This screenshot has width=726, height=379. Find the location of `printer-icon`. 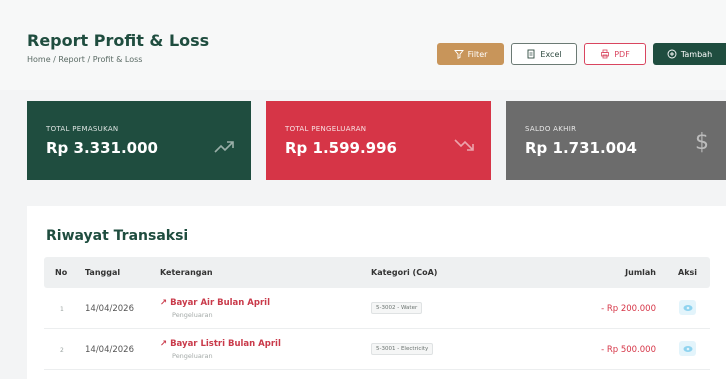

printer-icon is located at coordinates (605, 54).